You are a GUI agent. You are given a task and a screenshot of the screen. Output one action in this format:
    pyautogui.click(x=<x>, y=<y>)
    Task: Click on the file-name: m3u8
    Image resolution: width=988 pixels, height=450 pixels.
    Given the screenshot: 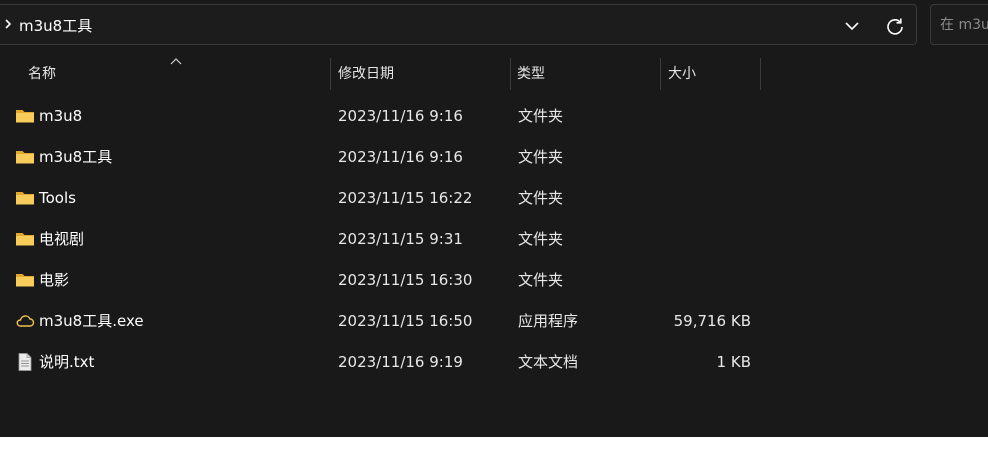 What is the action you would take?
    pyautogui.click(x=60, y=116)
    